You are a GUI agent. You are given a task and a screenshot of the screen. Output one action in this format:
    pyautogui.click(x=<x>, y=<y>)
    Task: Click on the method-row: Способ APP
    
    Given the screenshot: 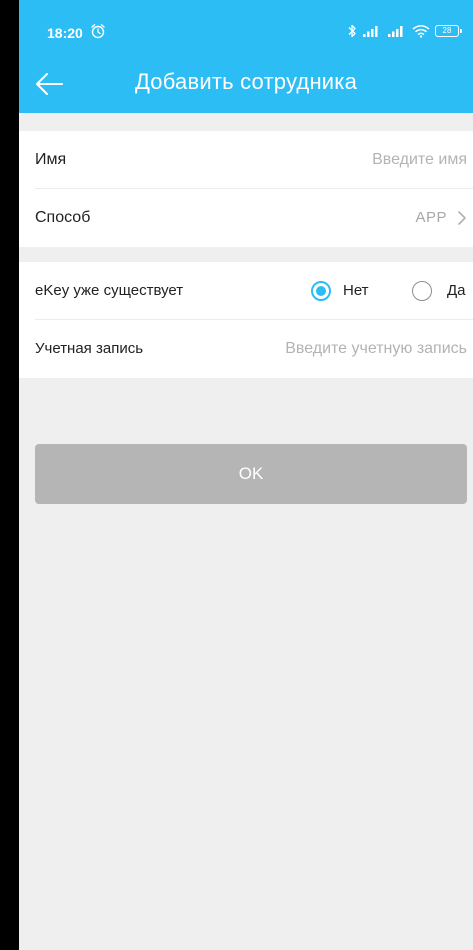 What is the action you would take?
    pyautogui.click(x=246, y=218)
    